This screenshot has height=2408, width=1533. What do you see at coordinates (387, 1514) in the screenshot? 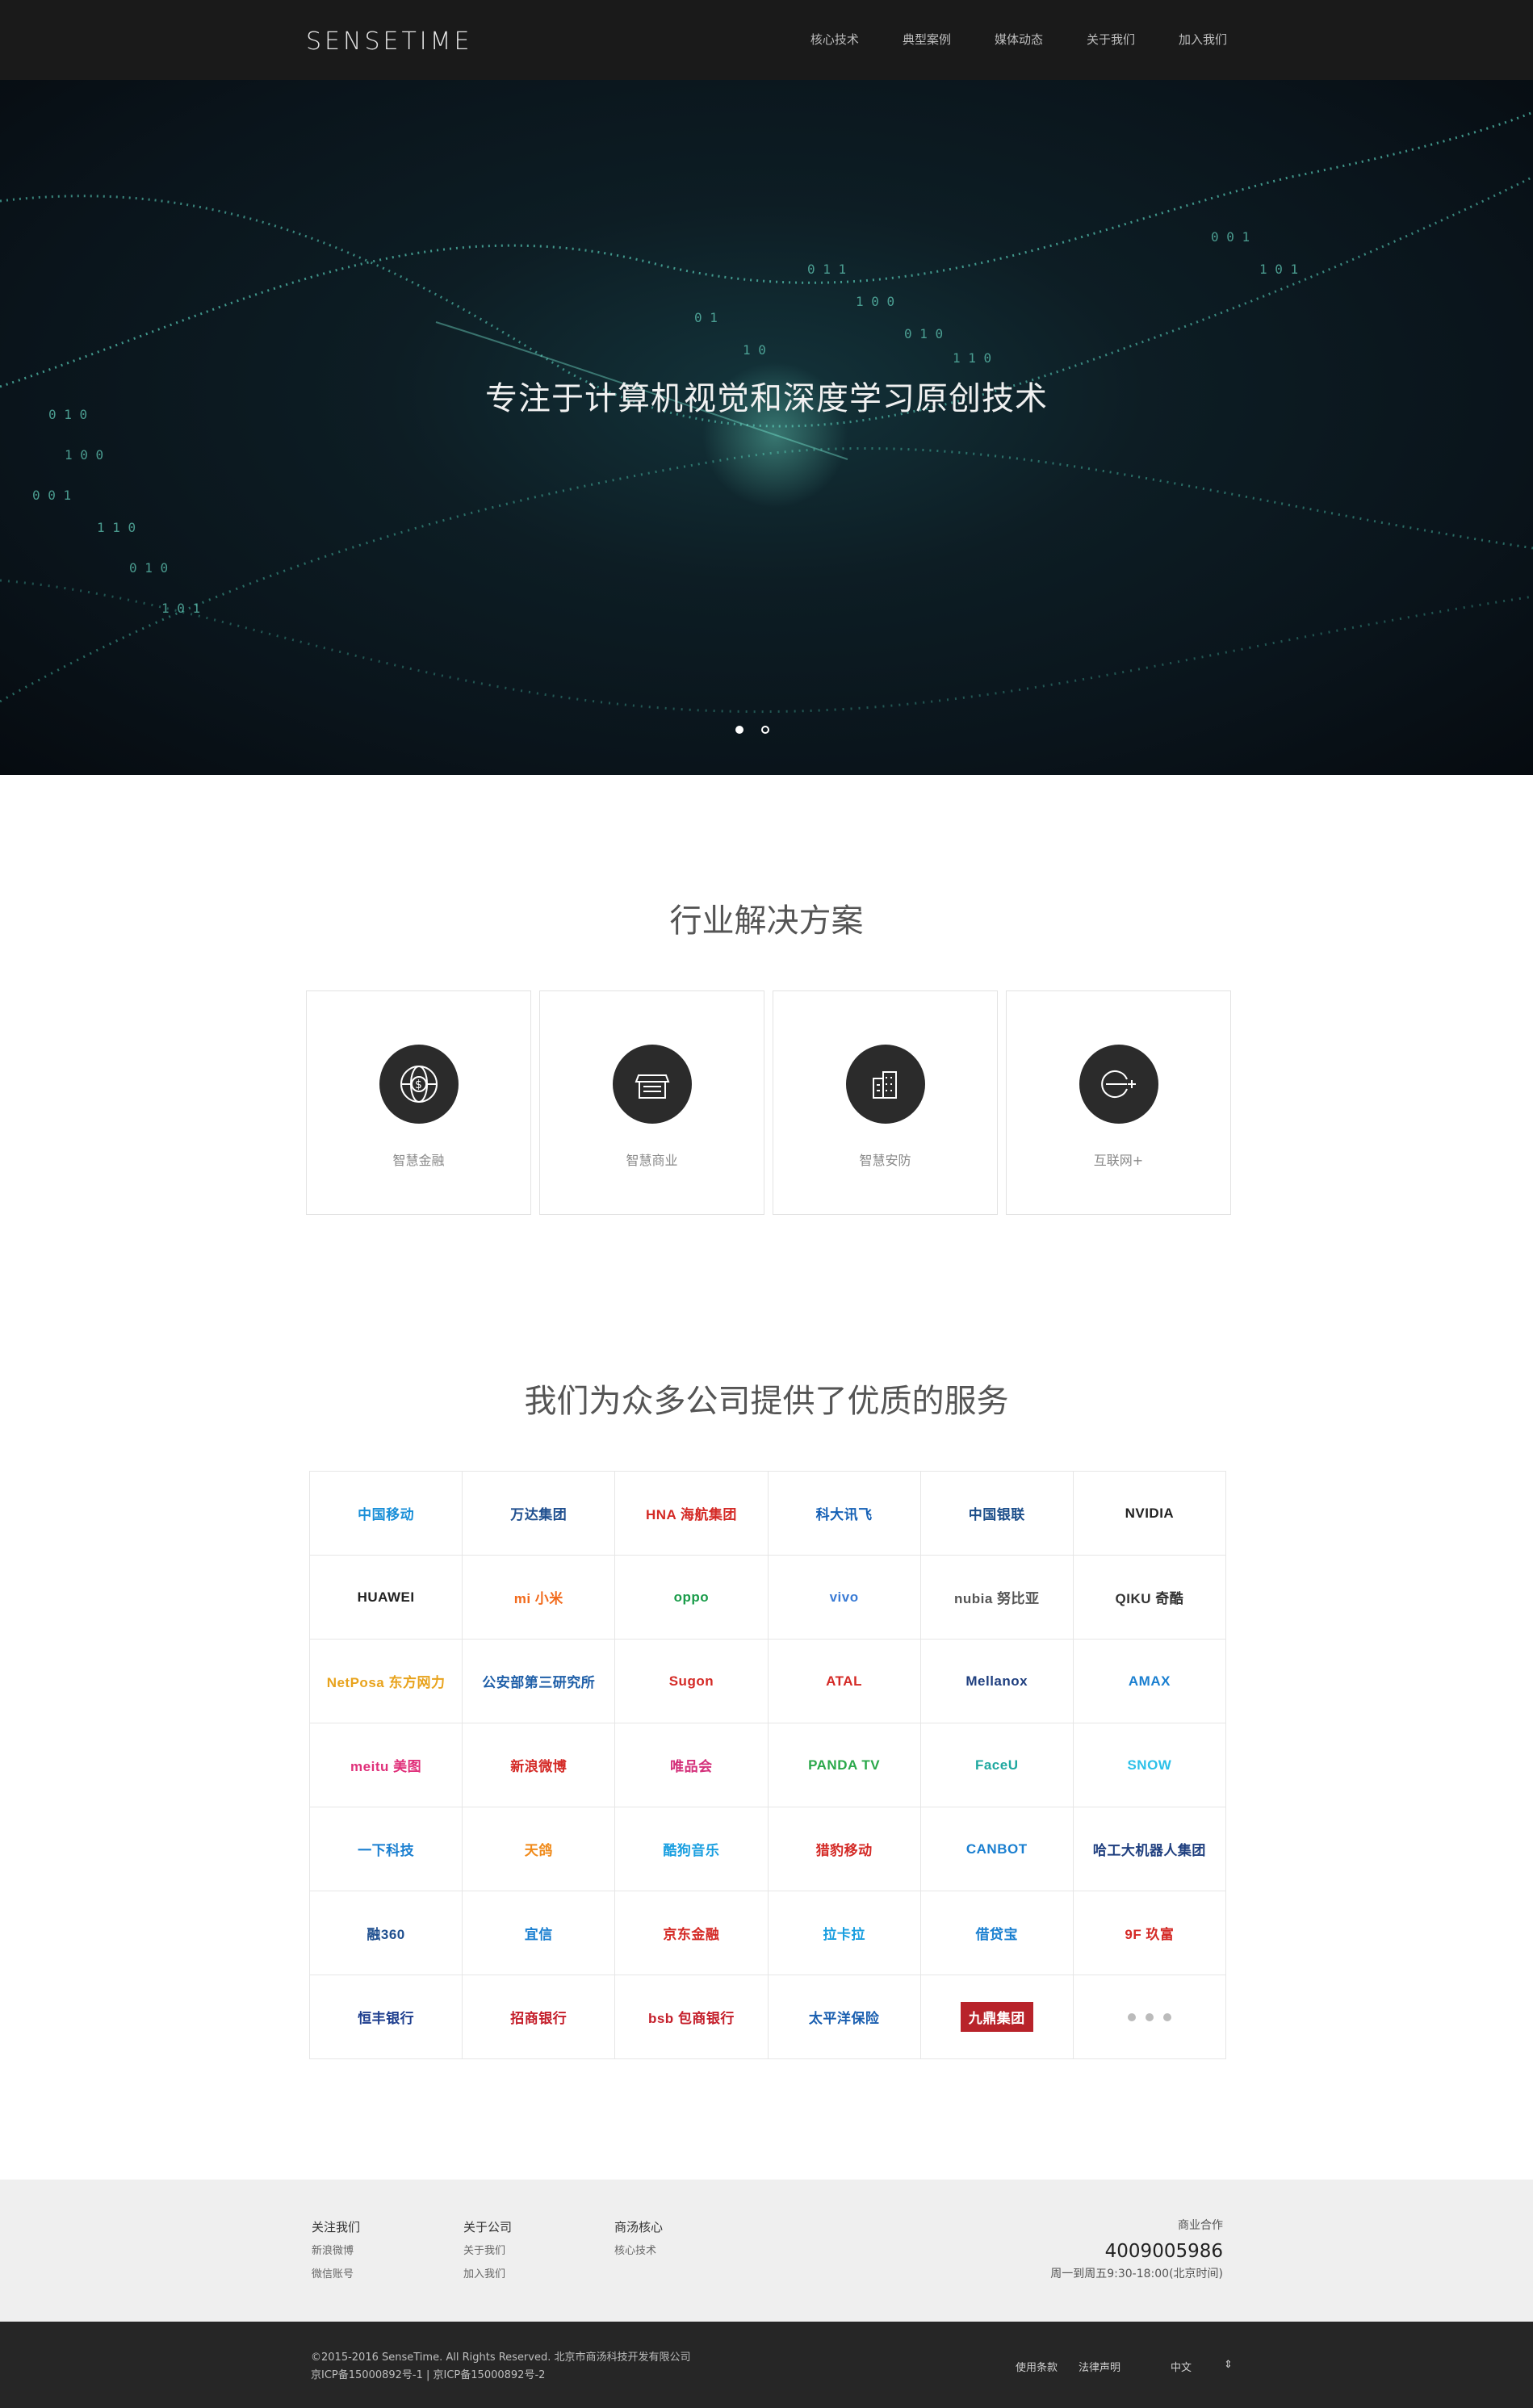
I see `partner-logo: 中国移动` at bounding box center [387, 1514].